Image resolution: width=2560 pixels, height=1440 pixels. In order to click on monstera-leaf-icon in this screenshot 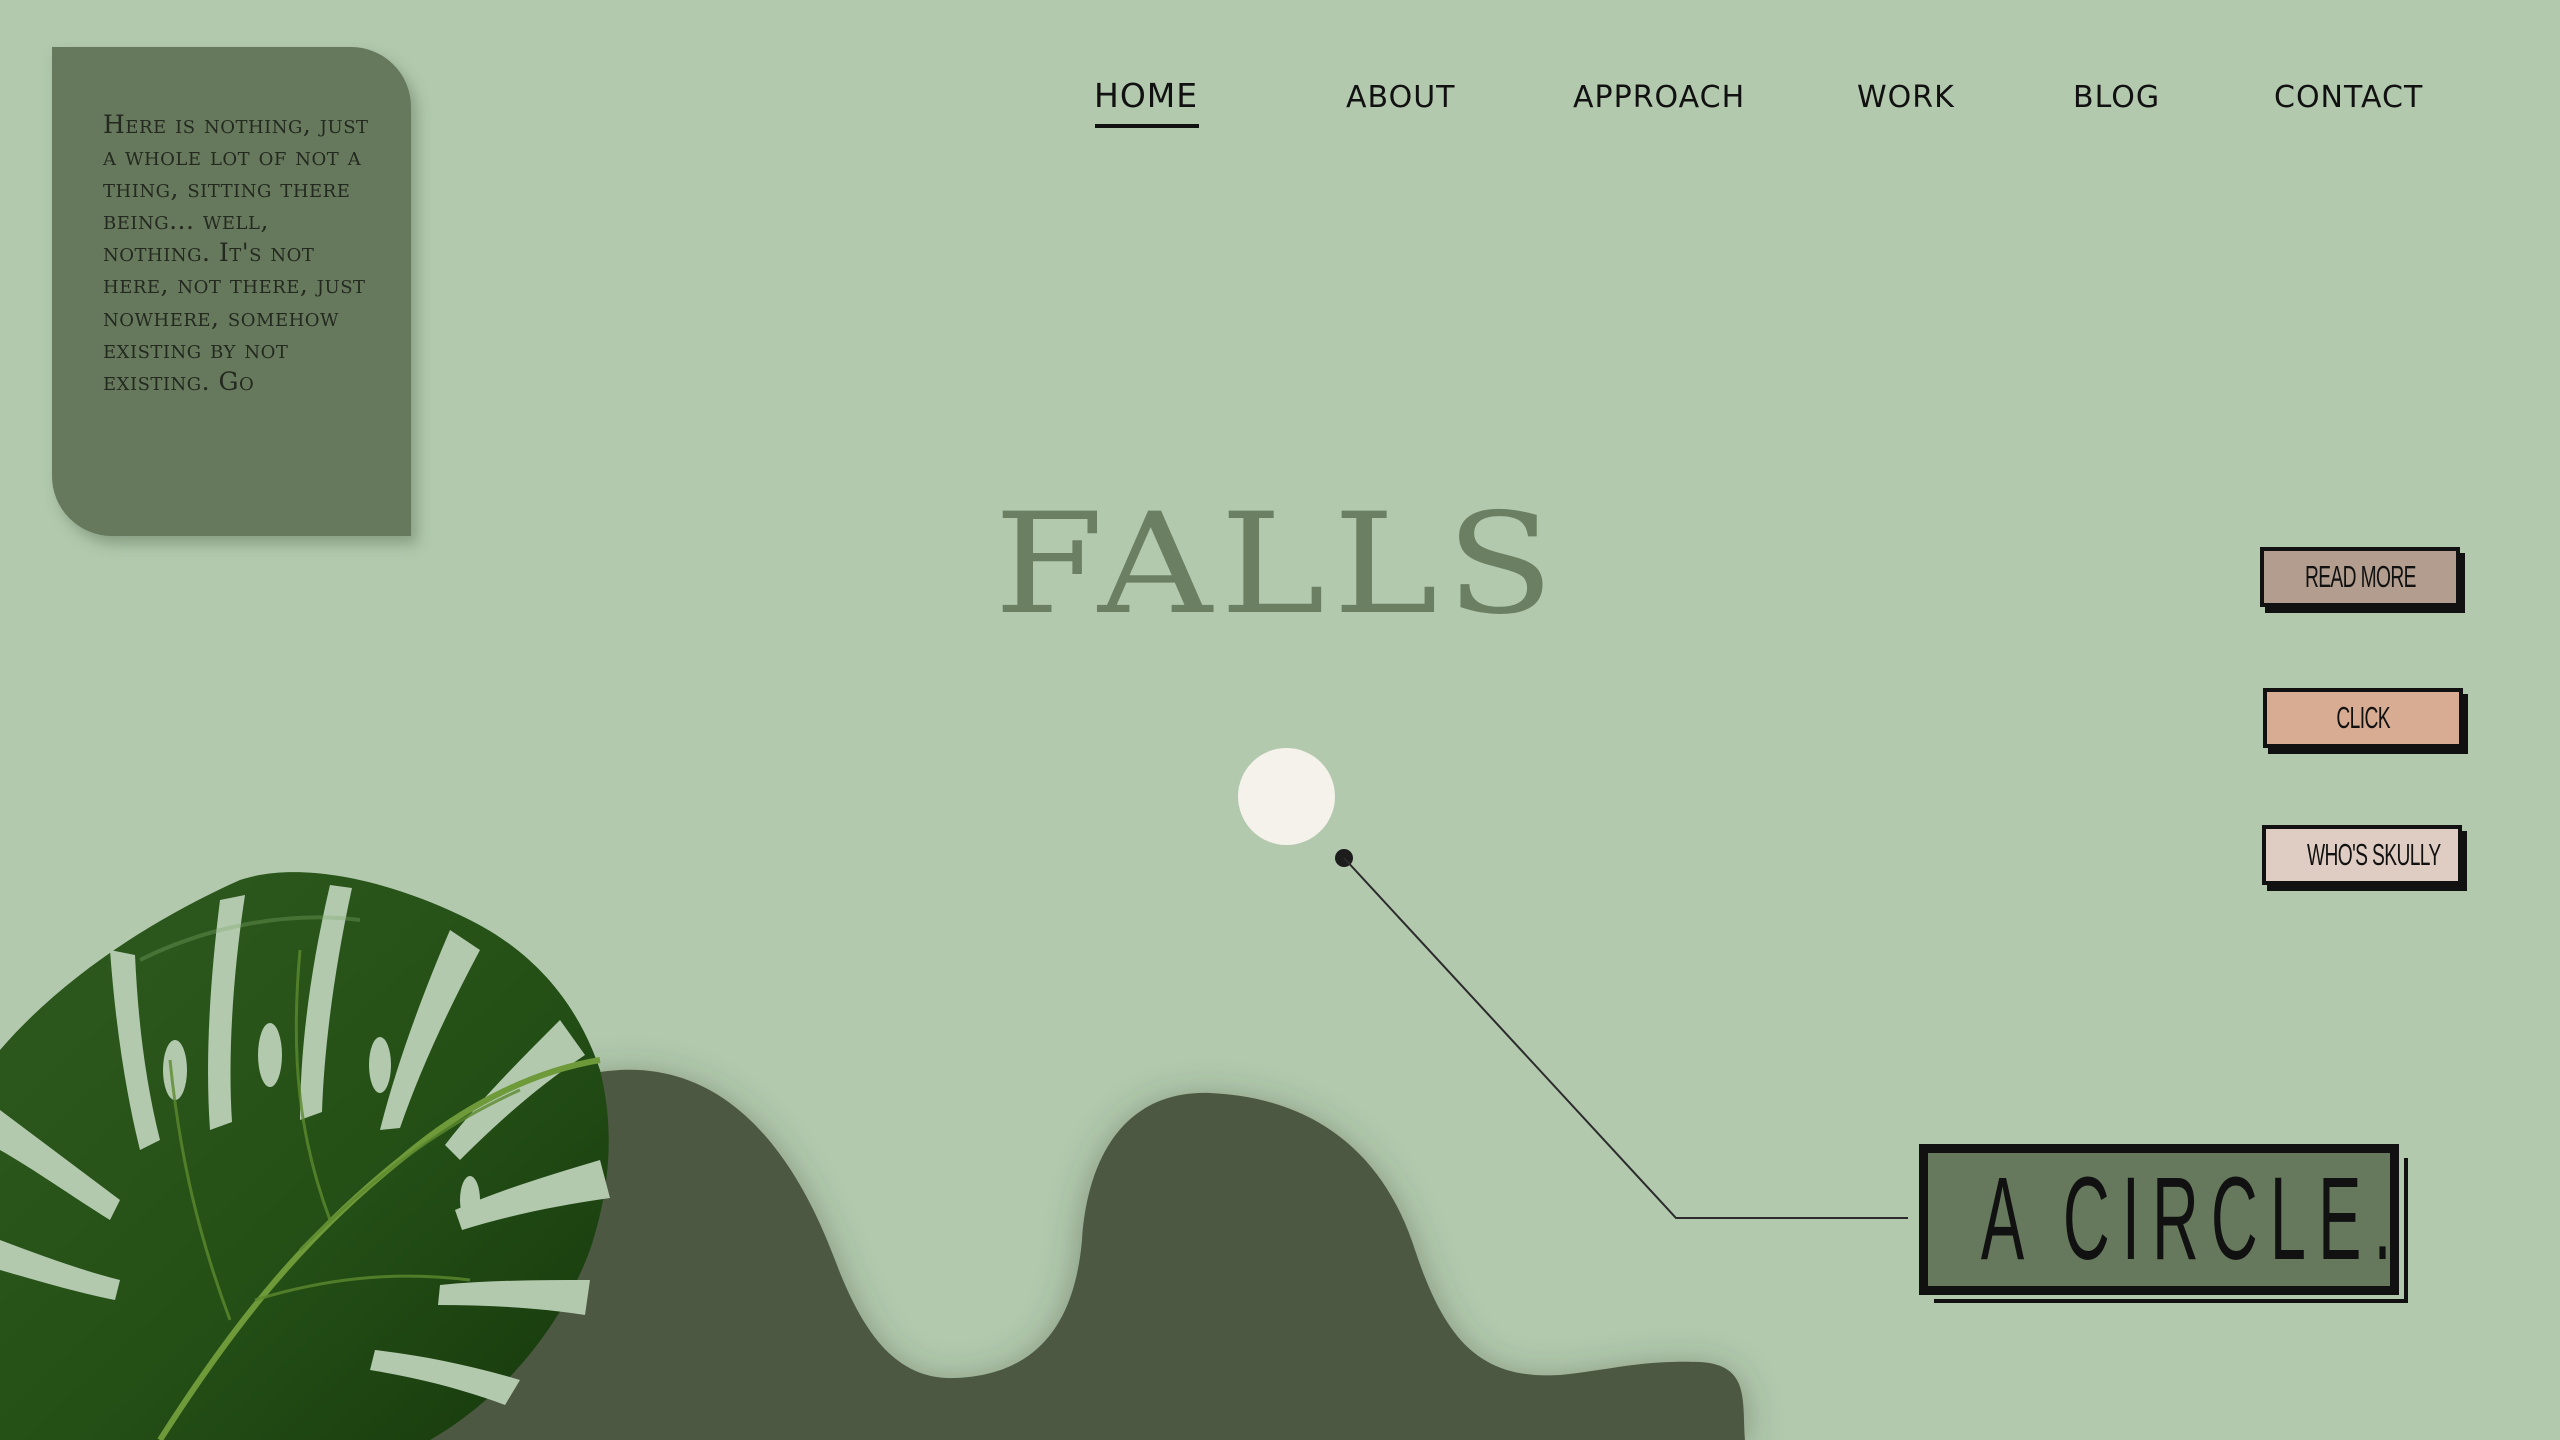, I will do `click(305, 1156)`.